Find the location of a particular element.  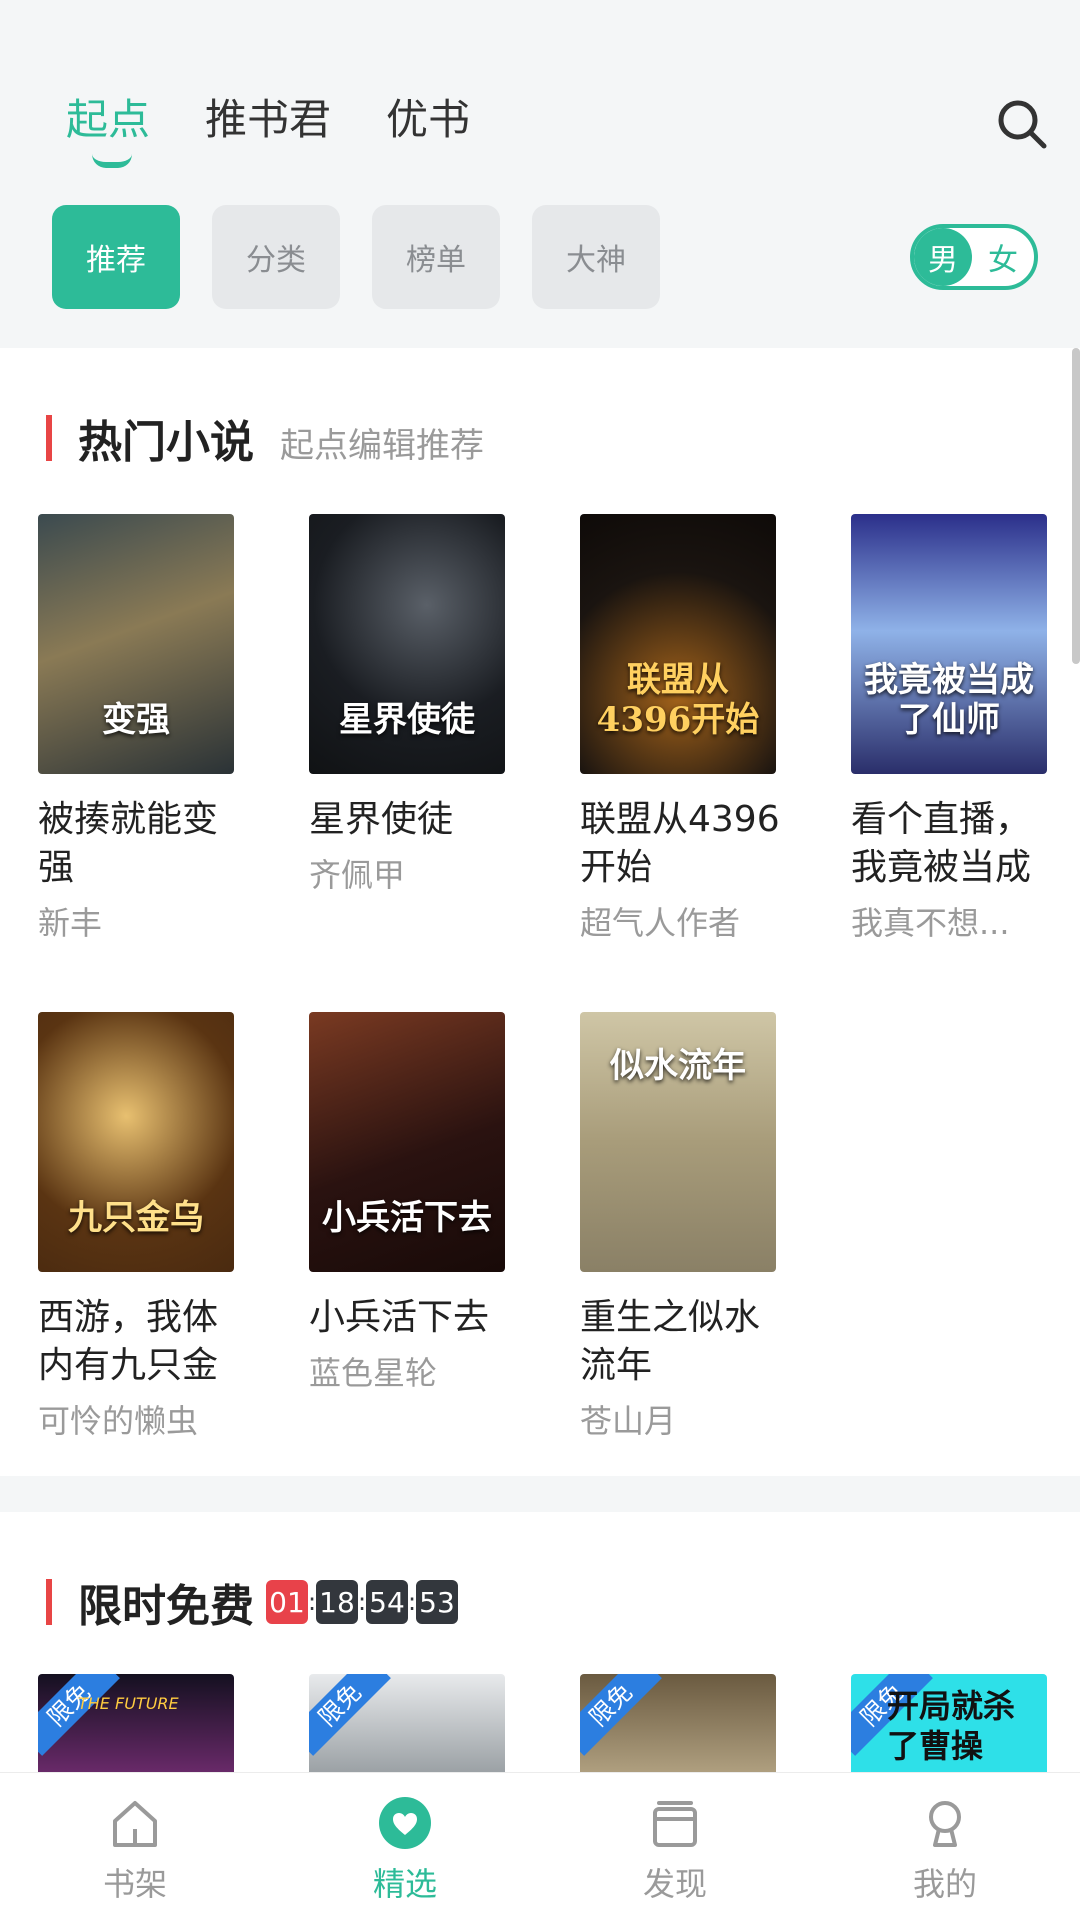

hot-section-header: 热门小说 起点编辑推荐 is located at coordinates (265, 438).